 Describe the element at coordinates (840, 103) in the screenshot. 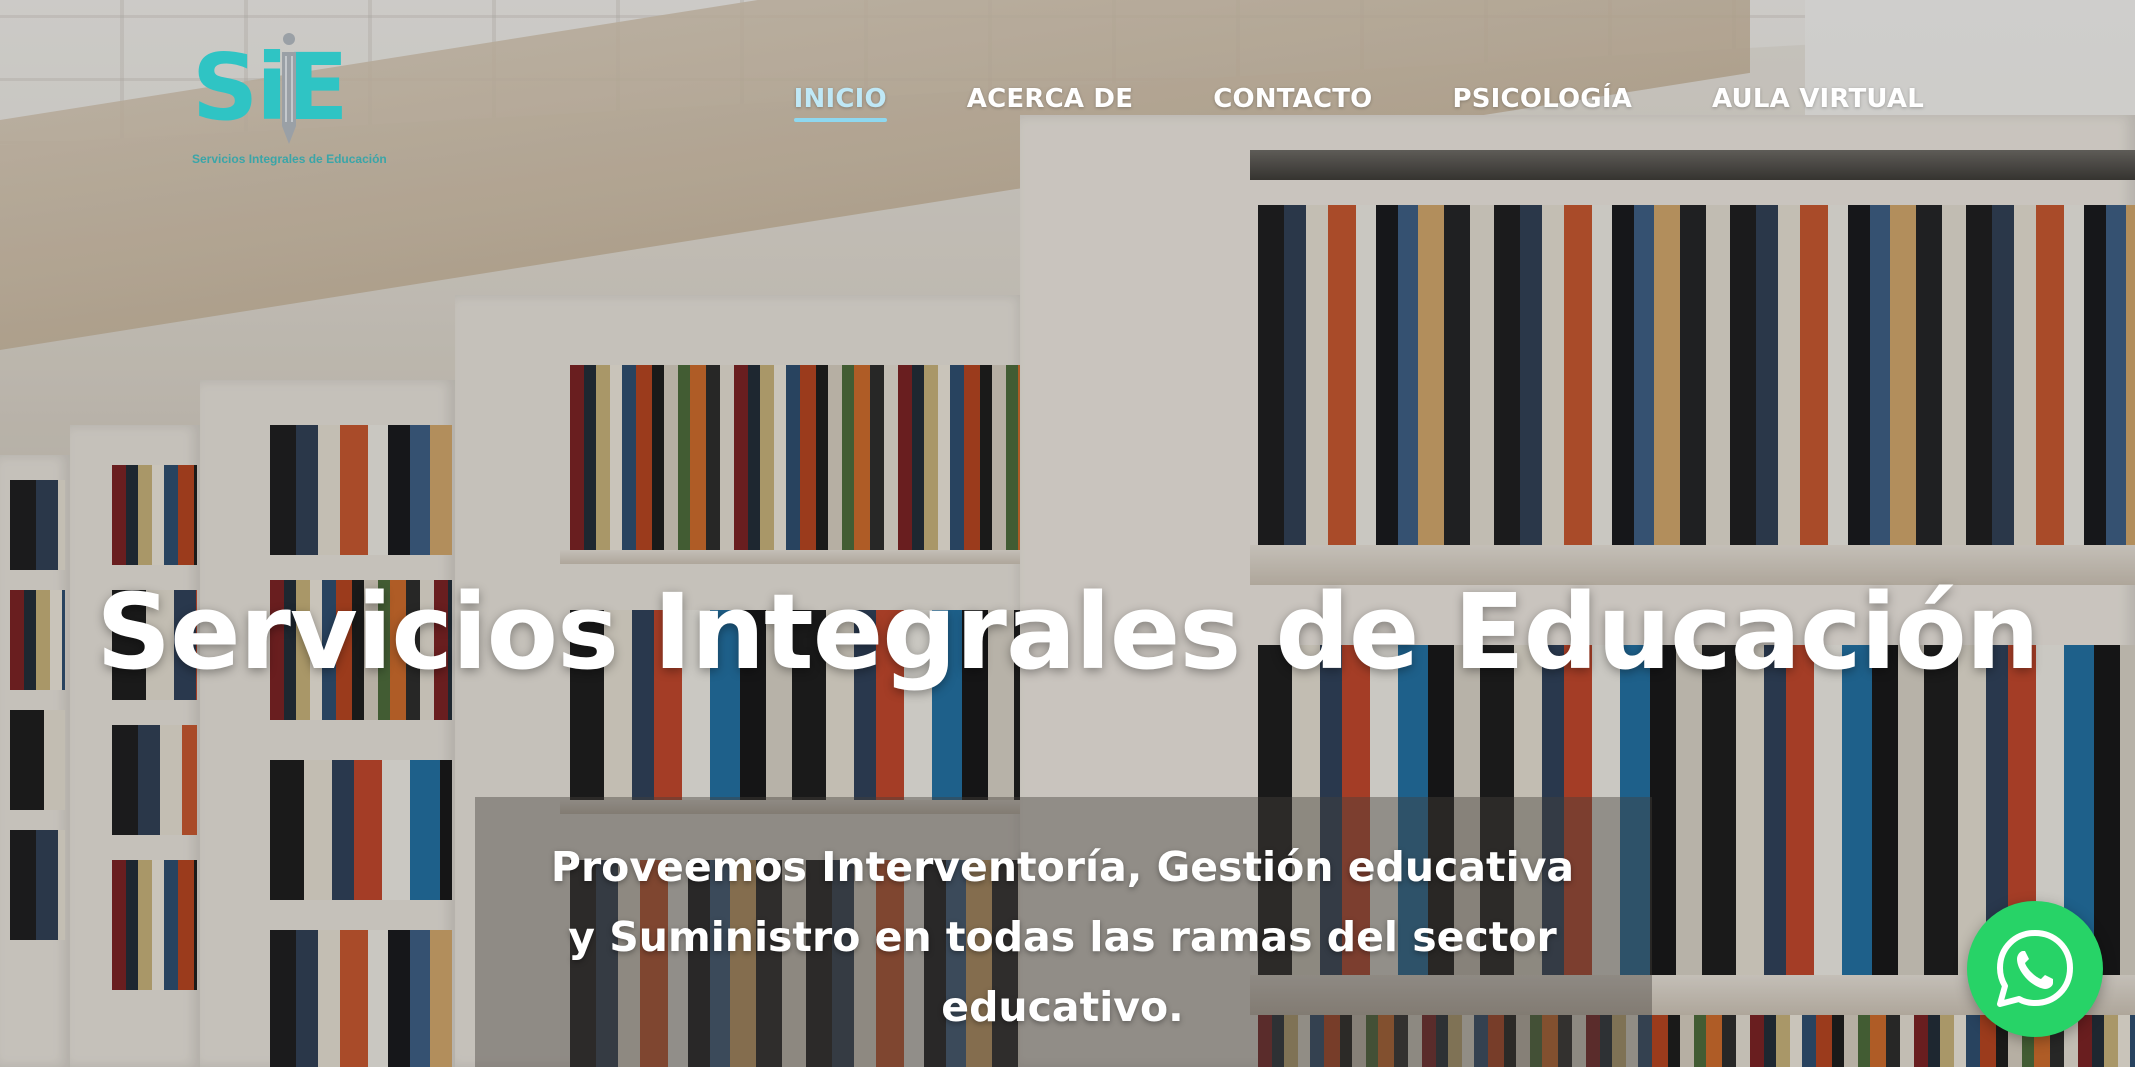

I see `nav-item-inicio: INICIO` at that location.